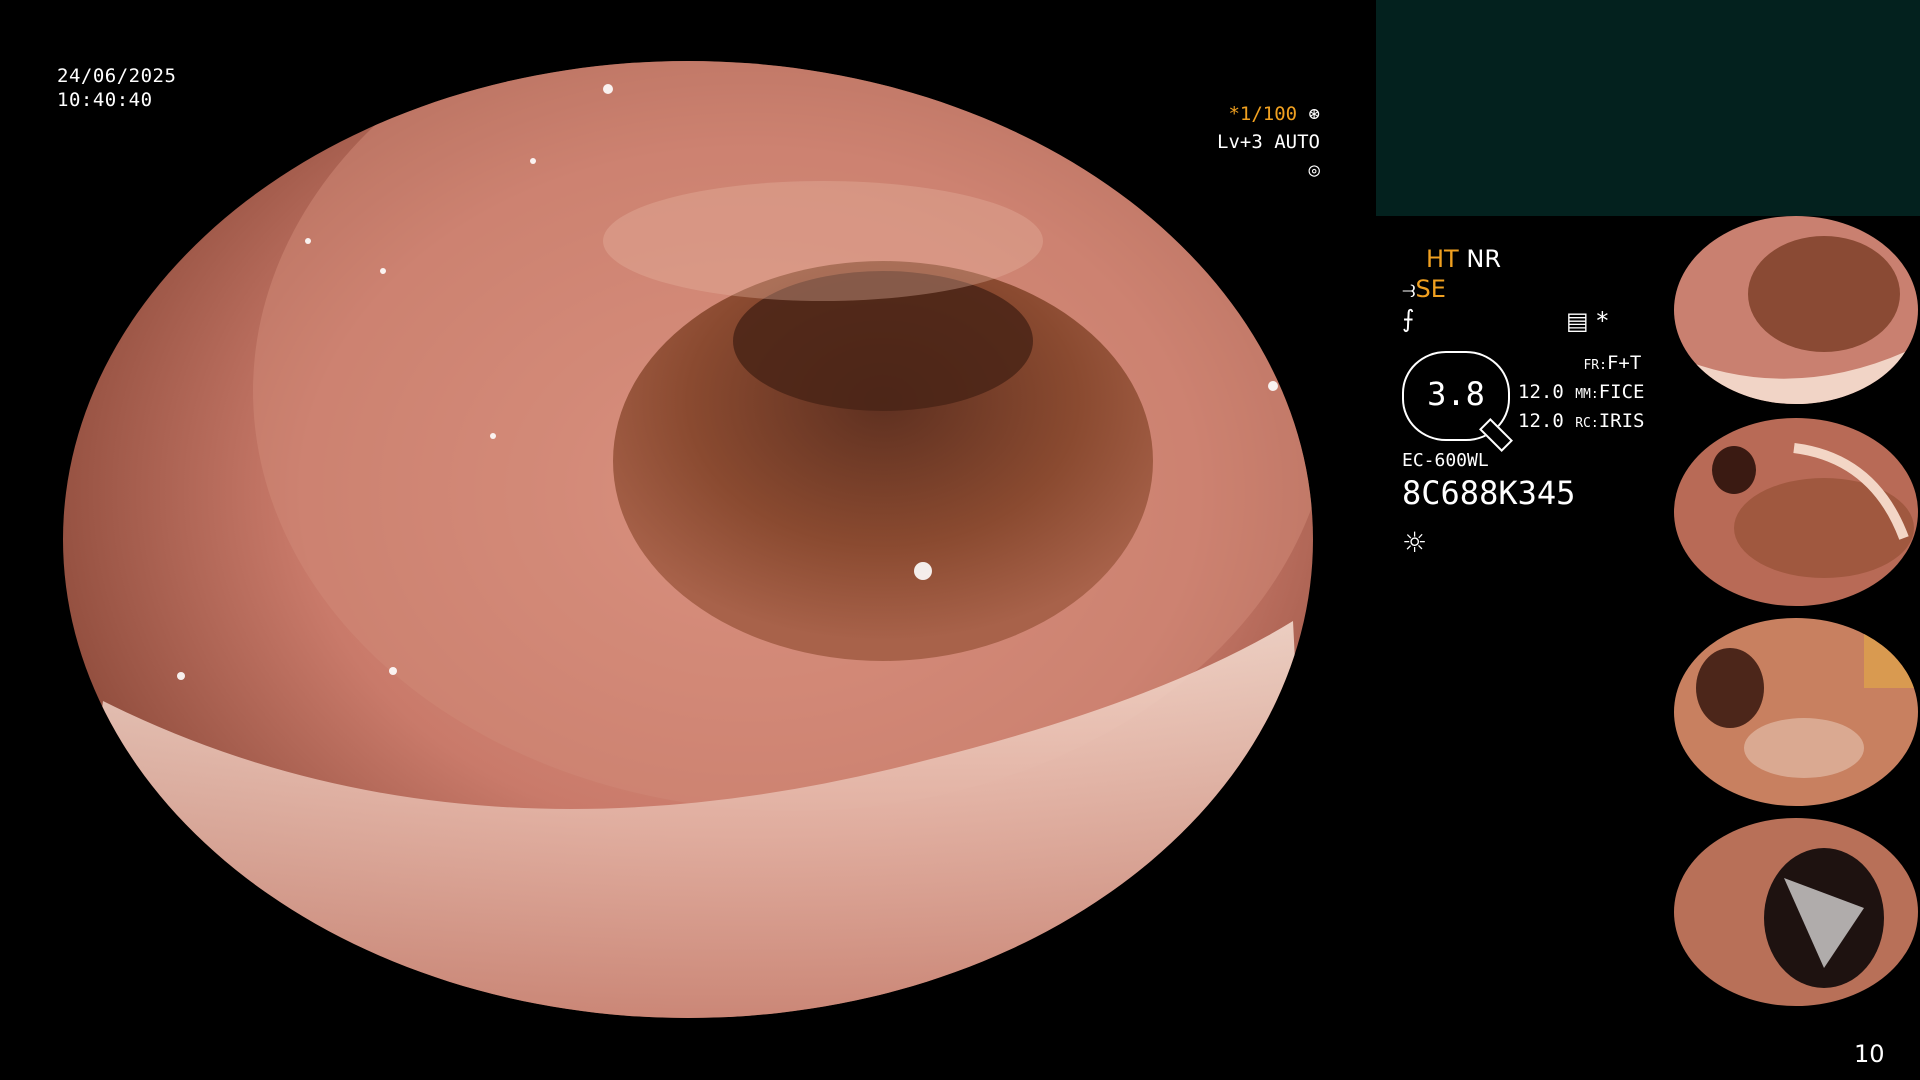 This screenshot has width=1920, height=1080. What do you see at coordinates (1415, 542) in the screenshot?
I see `light-icon: ☼` at bounding box center [1415, 542].